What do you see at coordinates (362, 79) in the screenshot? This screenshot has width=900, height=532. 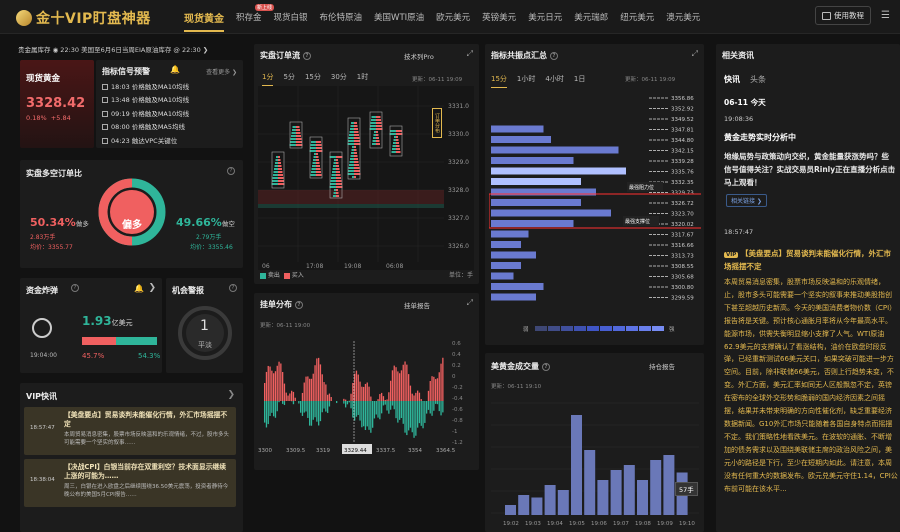 I see `timeframe-tab: 1时` at bounding box center [362, 79].